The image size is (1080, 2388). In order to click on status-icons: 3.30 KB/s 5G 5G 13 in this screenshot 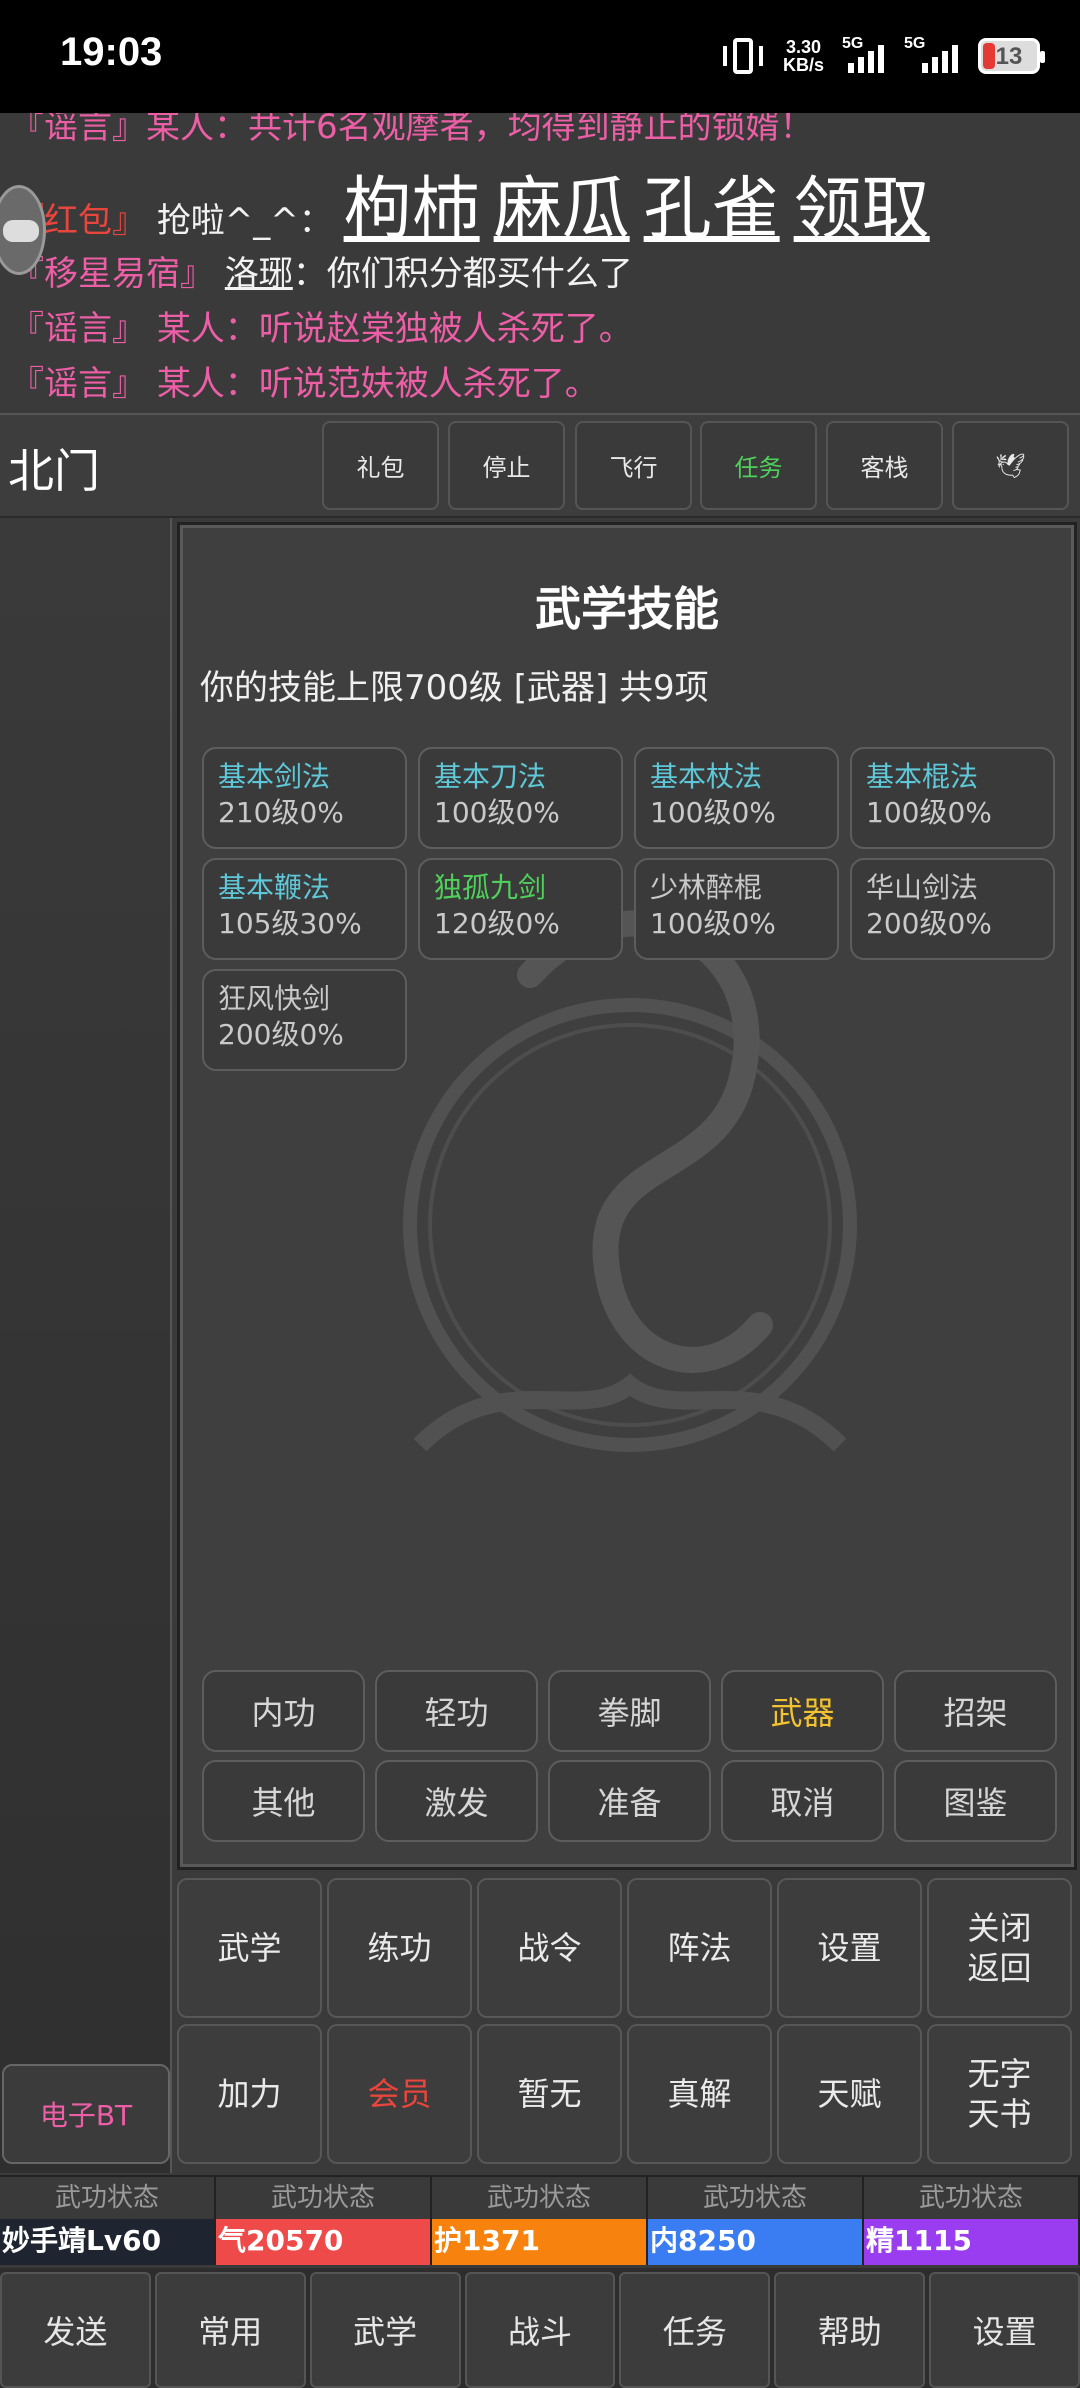, I will do `click(883, 55)`.